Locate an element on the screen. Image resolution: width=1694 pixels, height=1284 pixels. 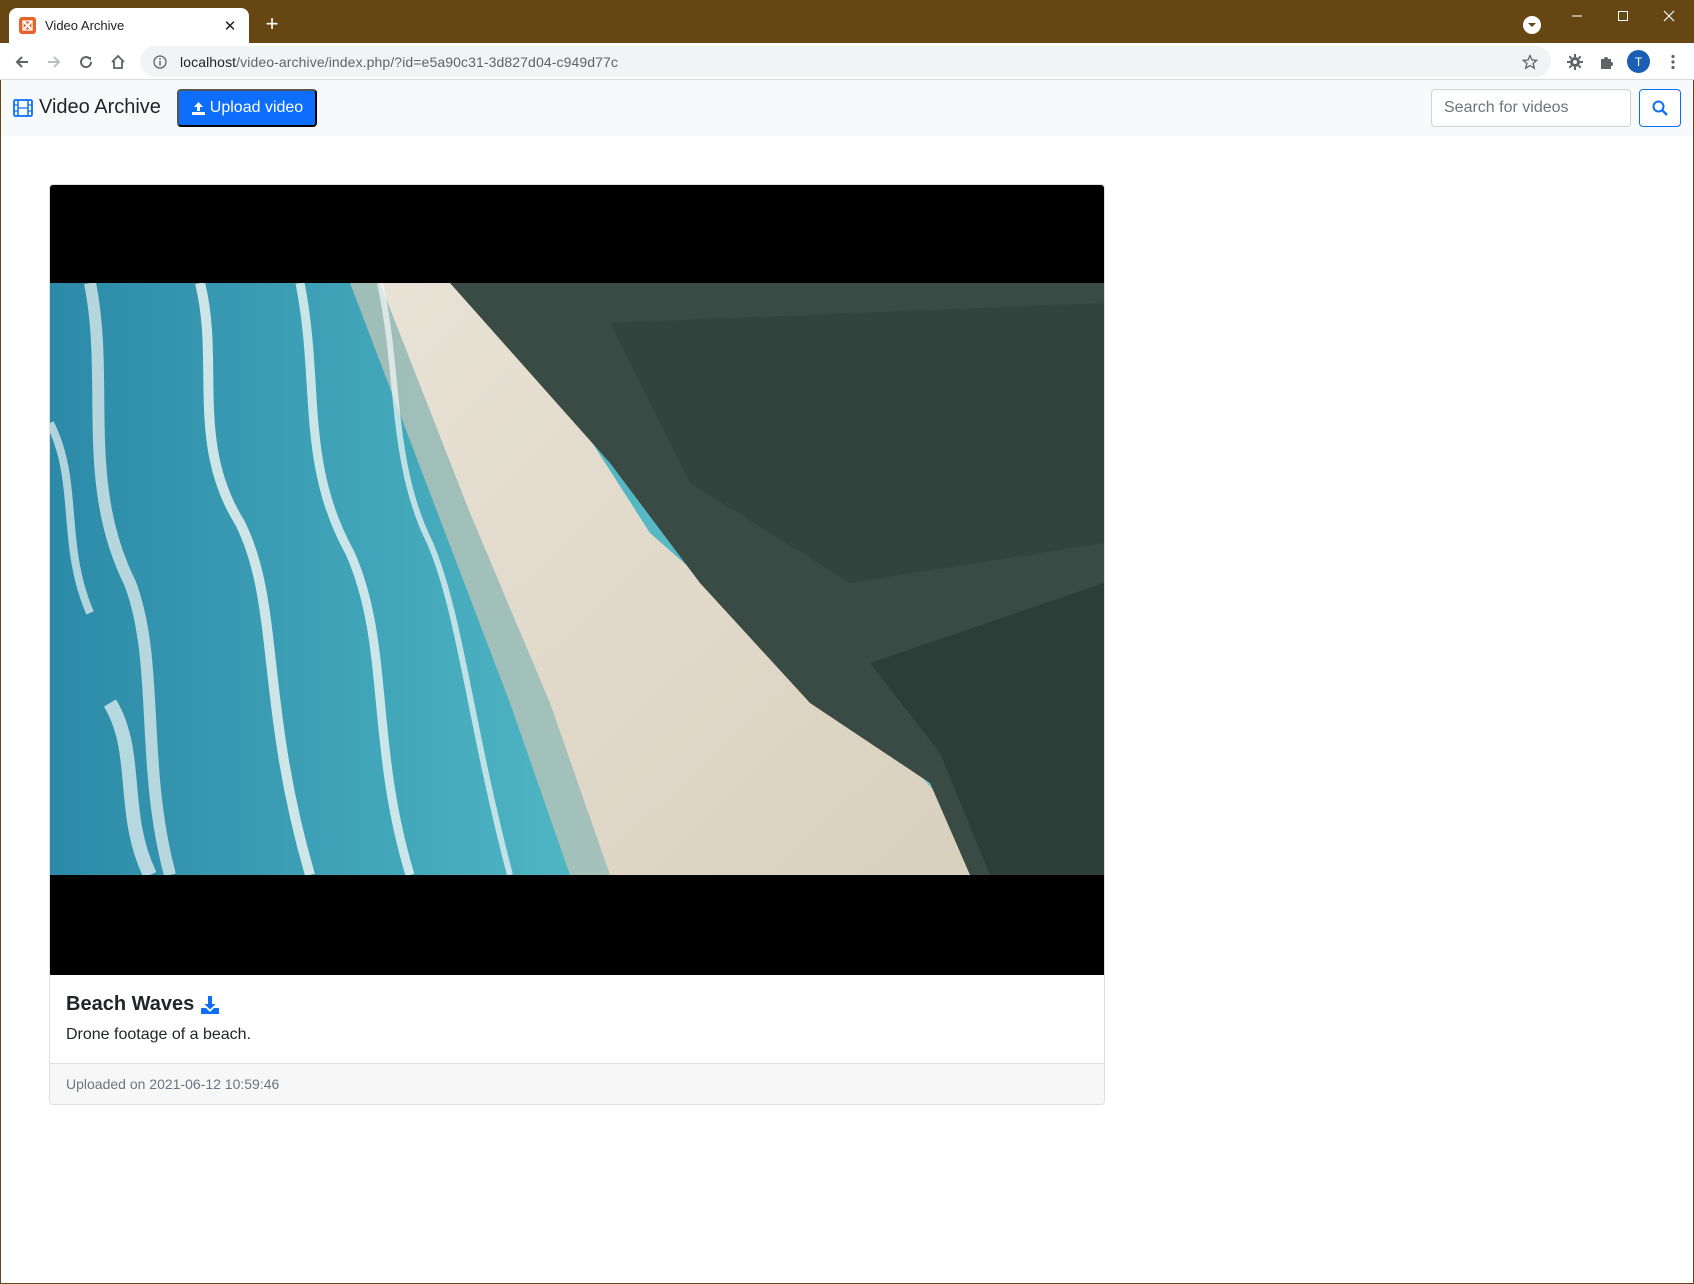
brand-label: Video Archive is located at coordinates (100, 107).